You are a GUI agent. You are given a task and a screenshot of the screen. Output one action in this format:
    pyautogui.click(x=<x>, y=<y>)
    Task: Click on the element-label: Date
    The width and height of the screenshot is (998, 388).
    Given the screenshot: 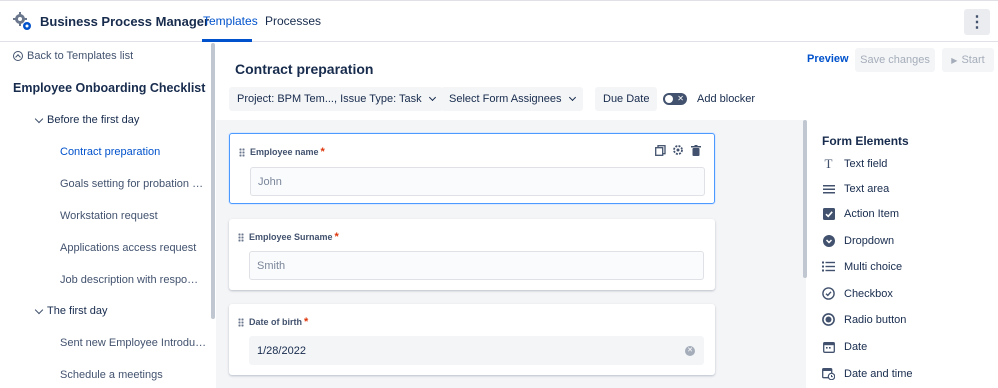 What is the action you would take?
    pyautogui.click(x=856, y=346)
    